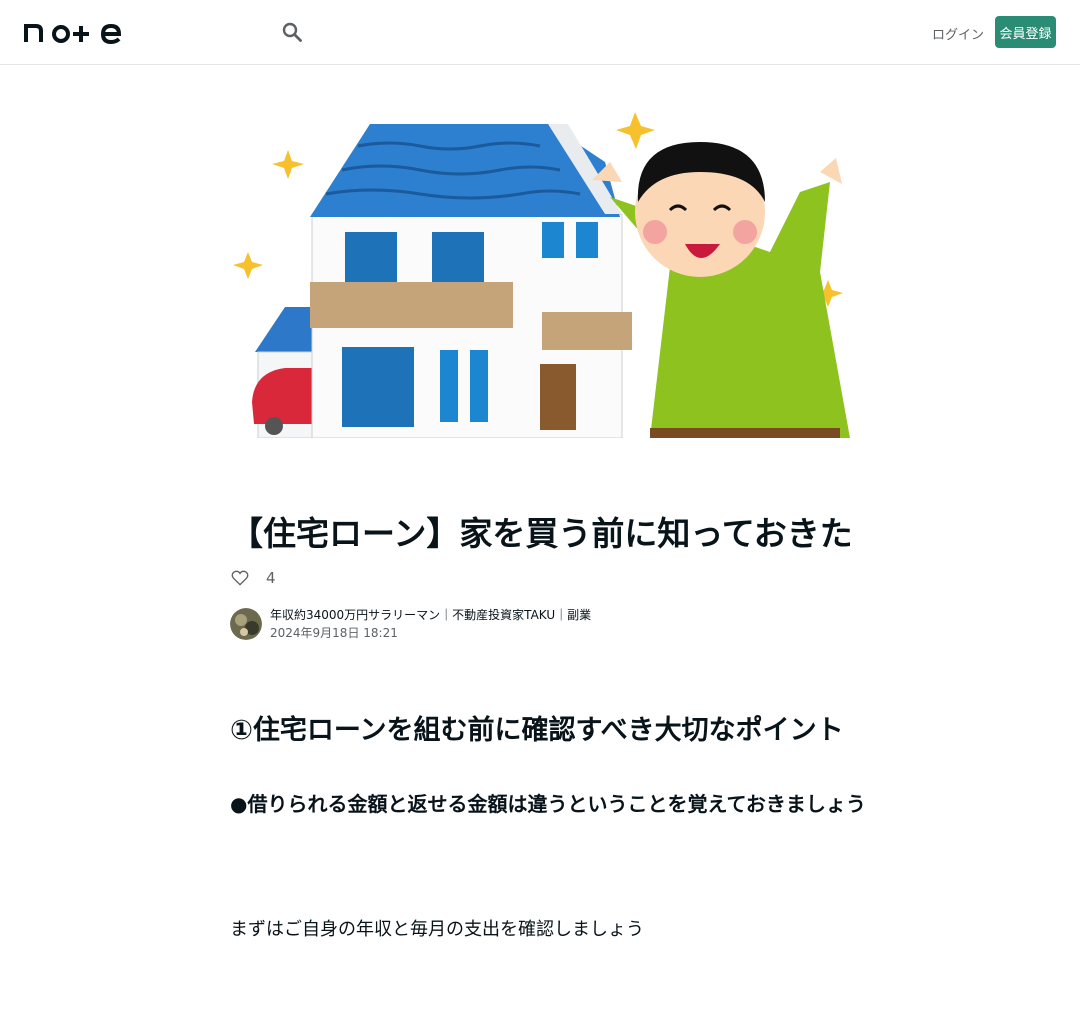 The image size is (1080, 1024). Describe the element at coordinates (1025, 32) in the screenshot. I see `signup-button: 会員登録` at that location.